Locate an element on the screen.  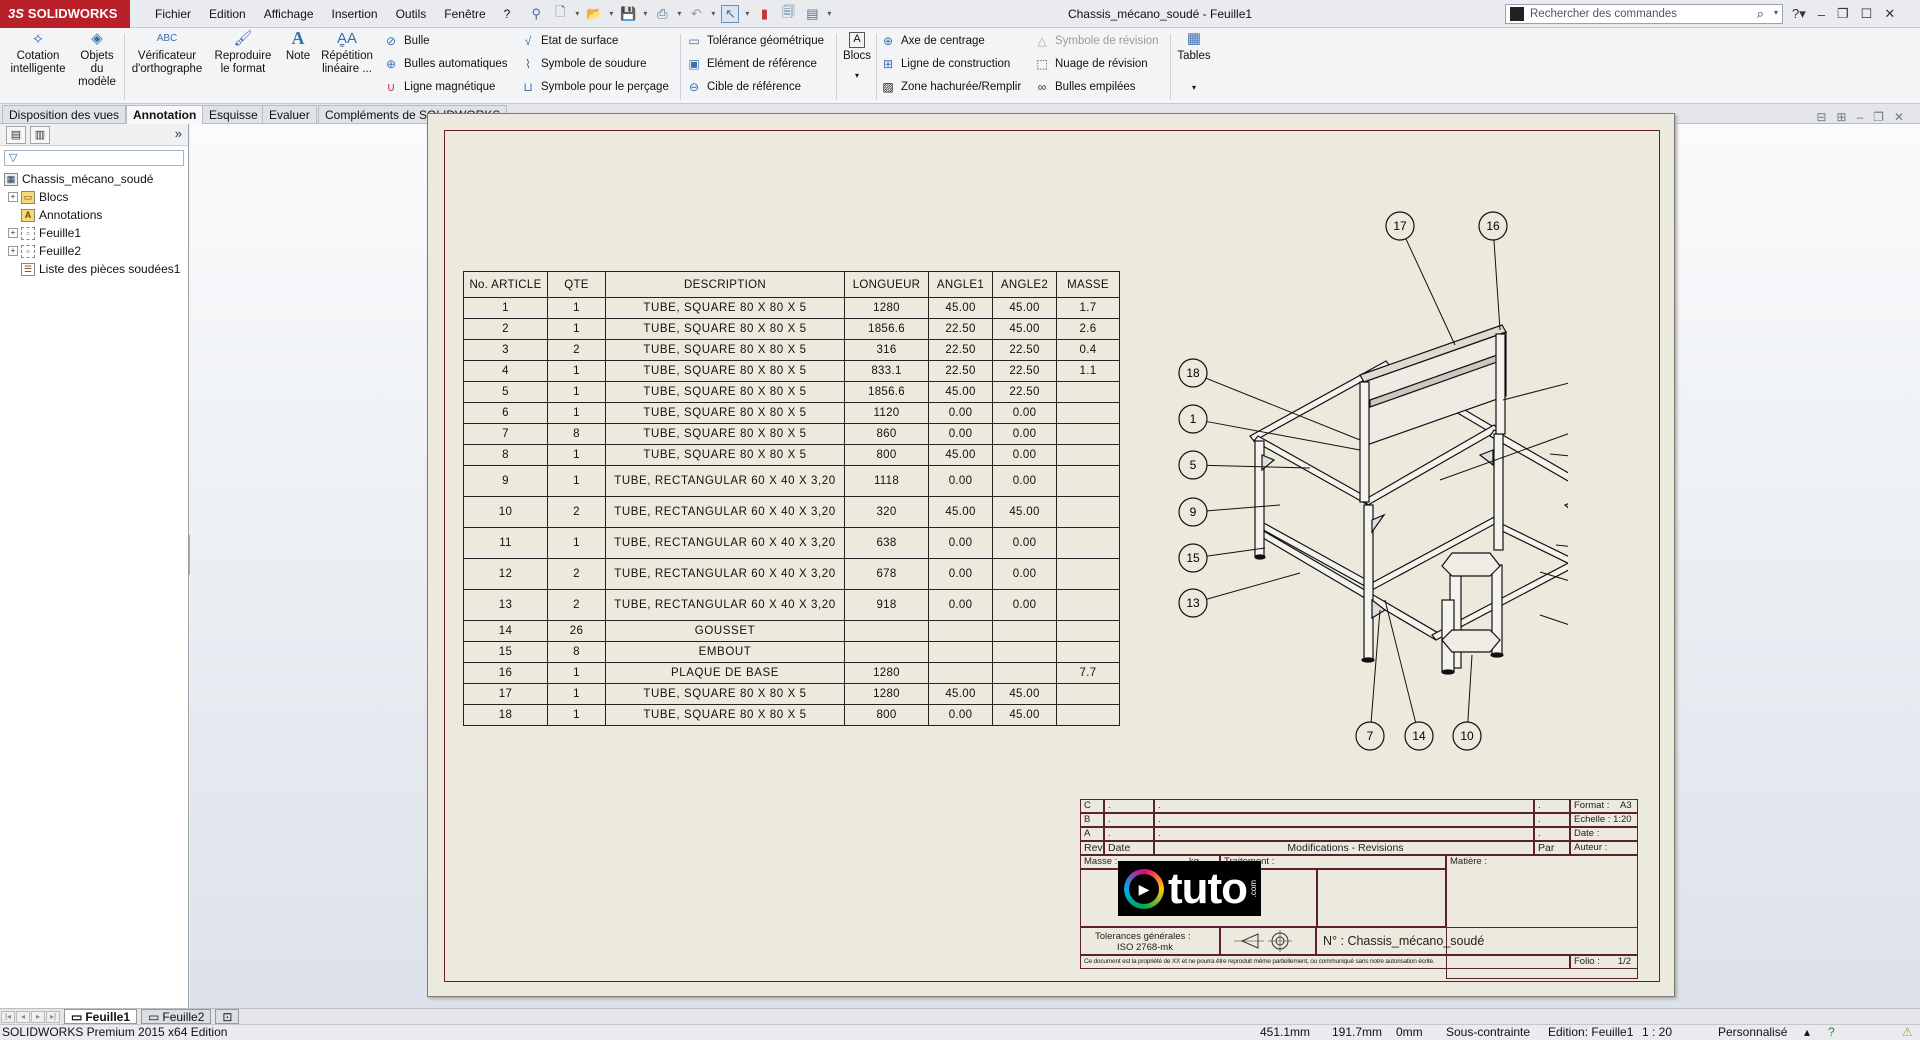
table-cell: 18 is located at coordinates (505, 715).